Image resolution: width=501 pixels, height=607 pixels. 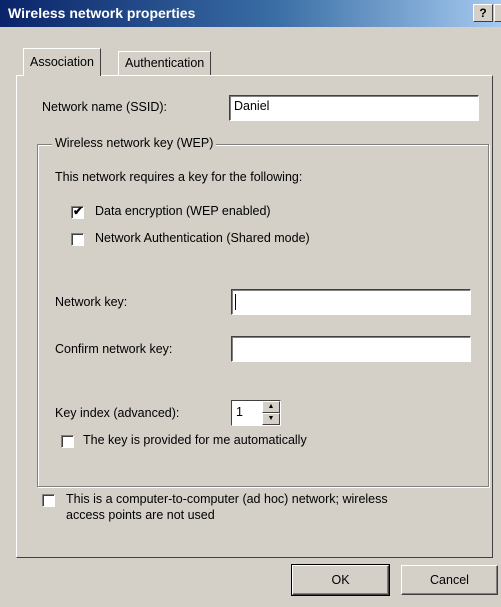 What do you see at coordinates (77, 239) in the screenshot?
I see `network-auth-checkbox` at bounding box center [77, 239].